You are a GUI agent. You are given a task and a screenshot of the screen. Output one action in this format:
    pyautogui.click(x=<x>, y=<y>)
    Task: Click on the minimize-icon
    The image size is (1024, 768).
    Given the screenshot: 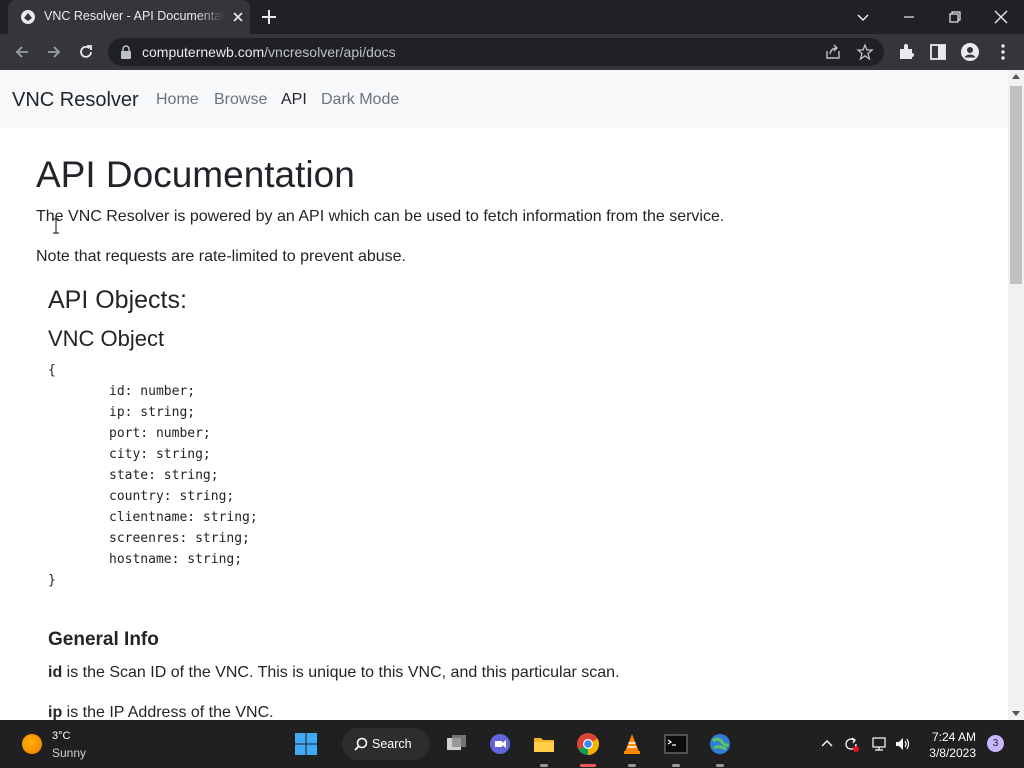 What is the action you would take?
    pyautogui.click(x=909, y=17)
    